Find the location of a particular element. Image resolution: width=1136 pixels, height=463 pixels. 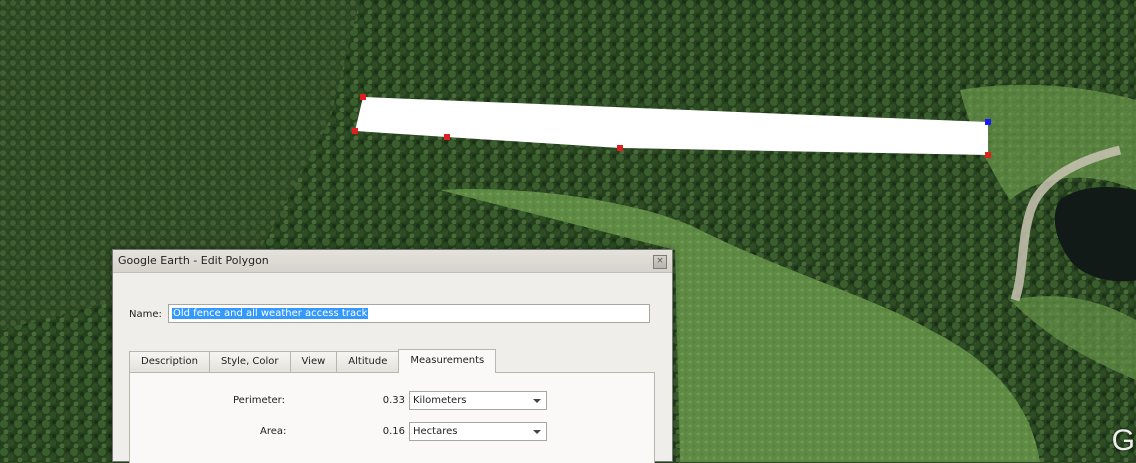

tab-view: View is located at coordinates (313, 361).